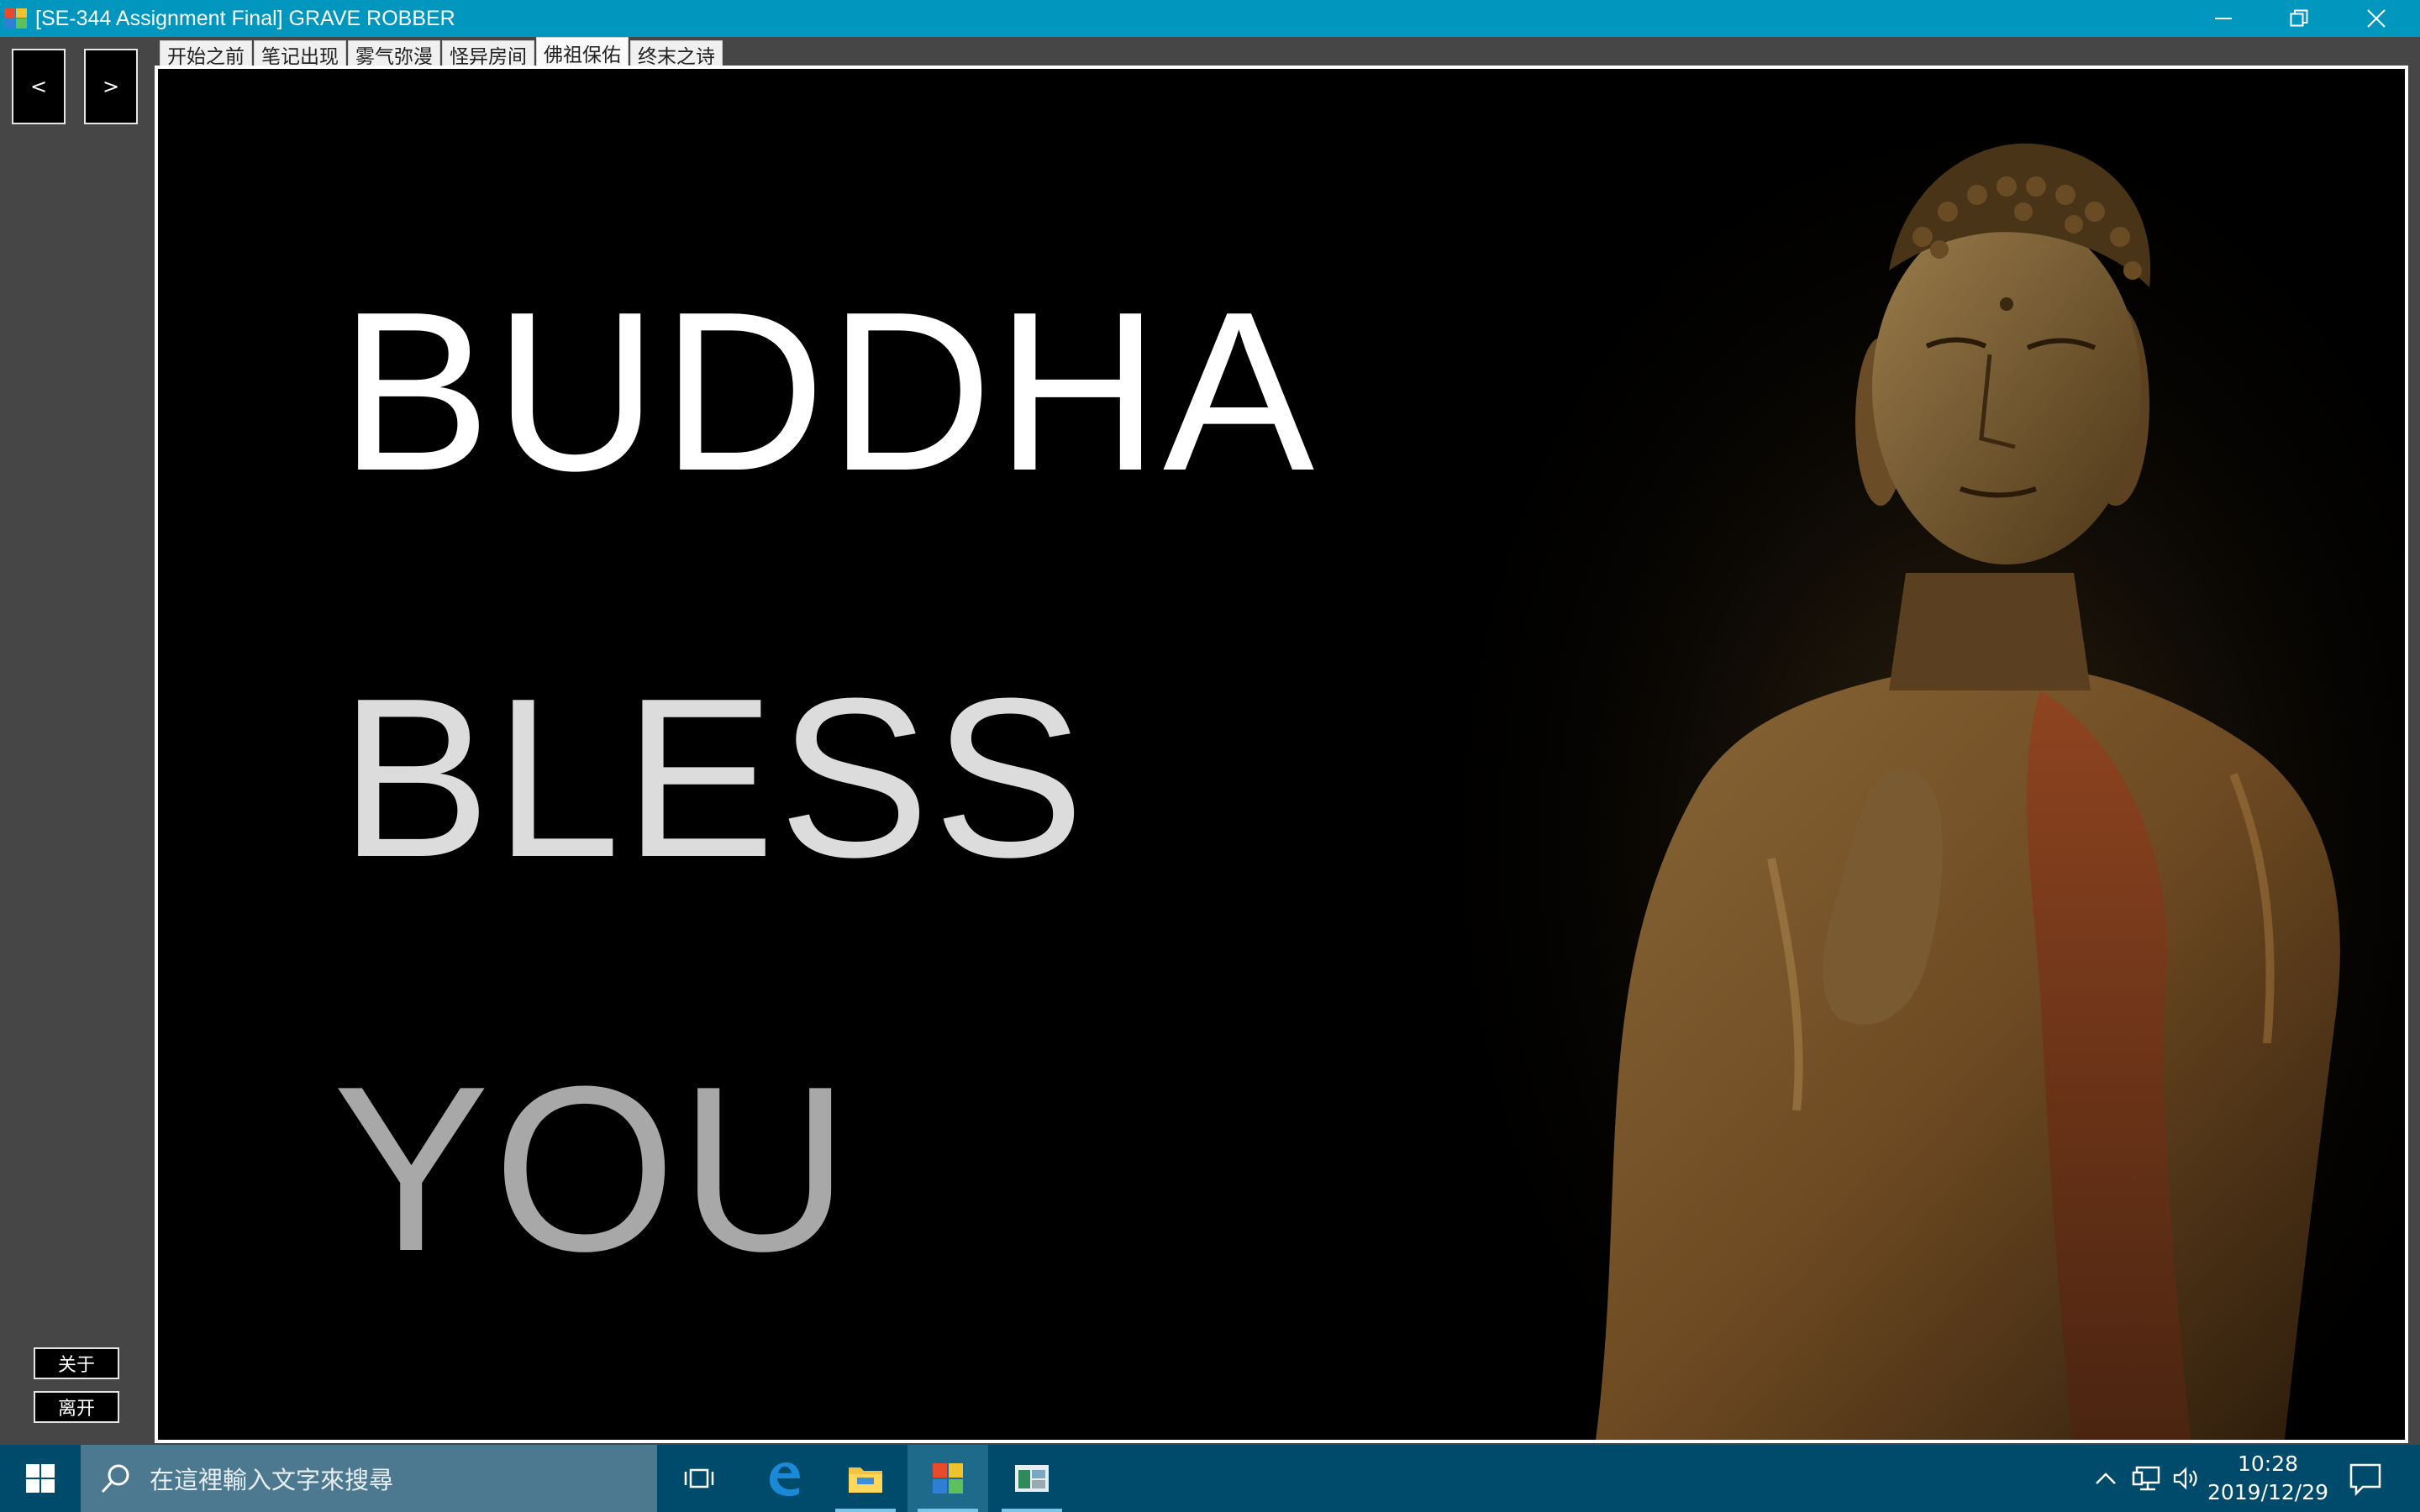 The width and height of the screenshot is (2420, 1512). I want to click on minimize-button, so click(2223, 18).